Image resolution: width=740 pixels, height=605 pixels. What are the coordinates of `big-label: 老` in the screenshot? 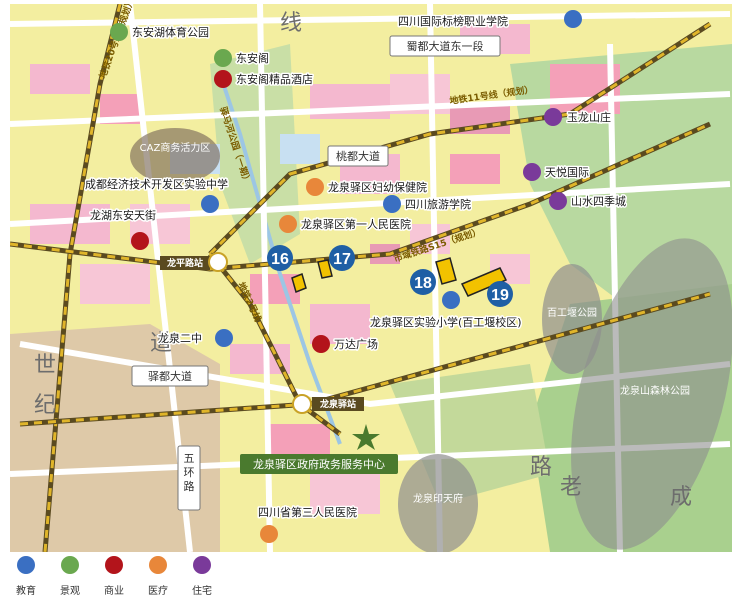 It's located at (571, 487).